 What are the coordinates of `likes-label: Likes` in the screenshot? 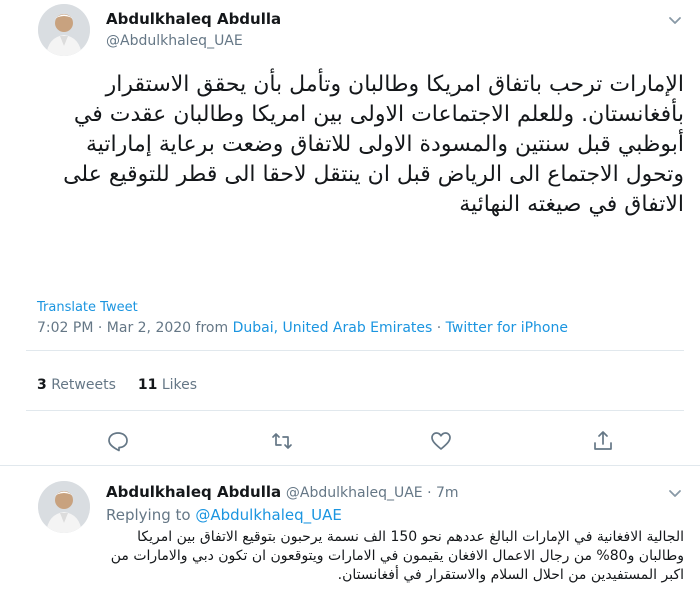 It's located at (179, 385).